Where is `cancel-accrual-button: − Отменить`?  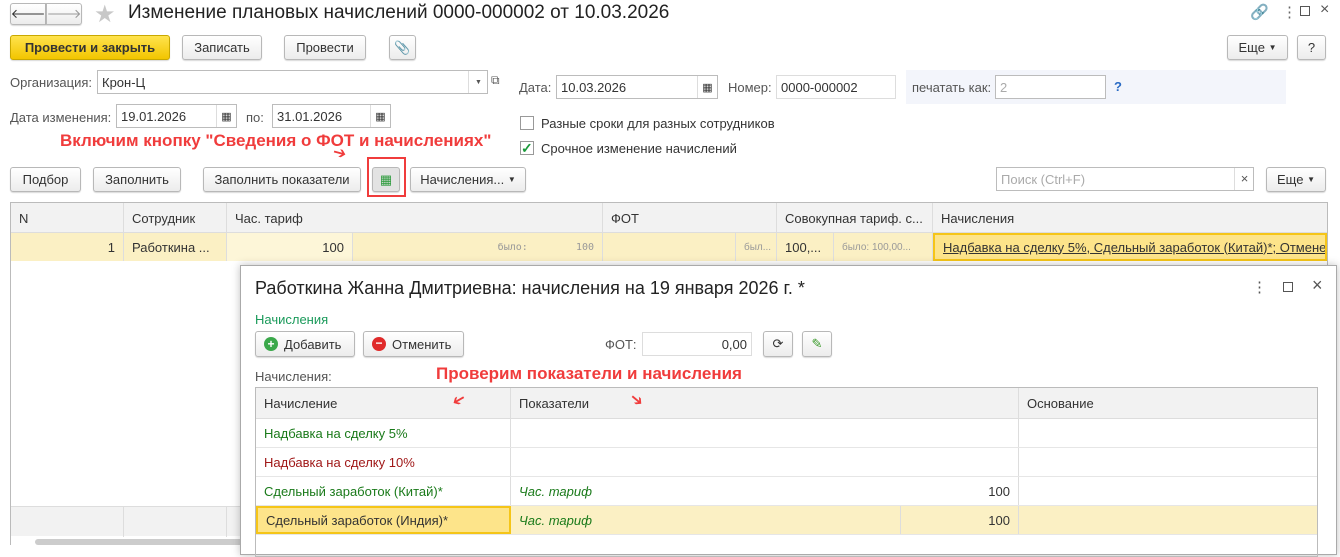
cancel-accrual-button: − Отменить is located at coordinates (413, 344).